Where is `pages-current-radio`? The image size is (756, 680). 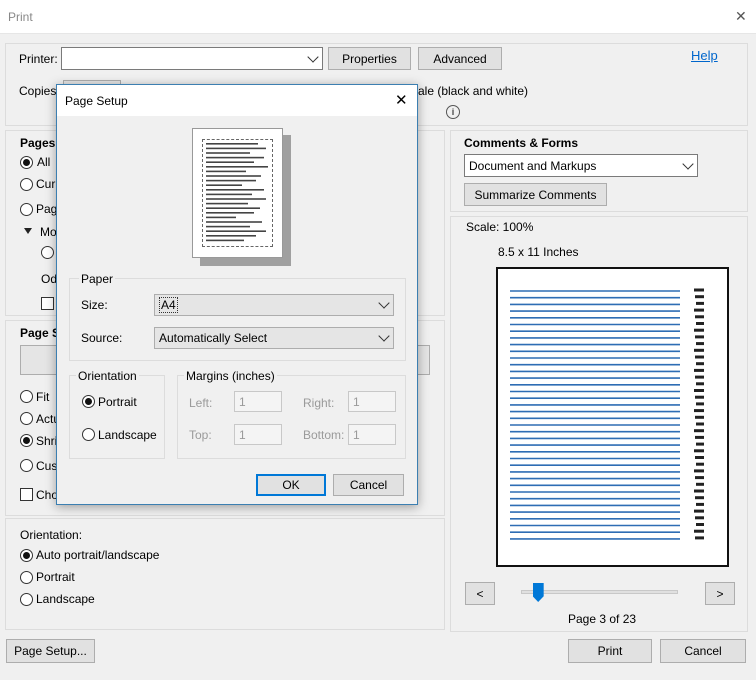
pages-current-radio is located at coordinates (26, 184).